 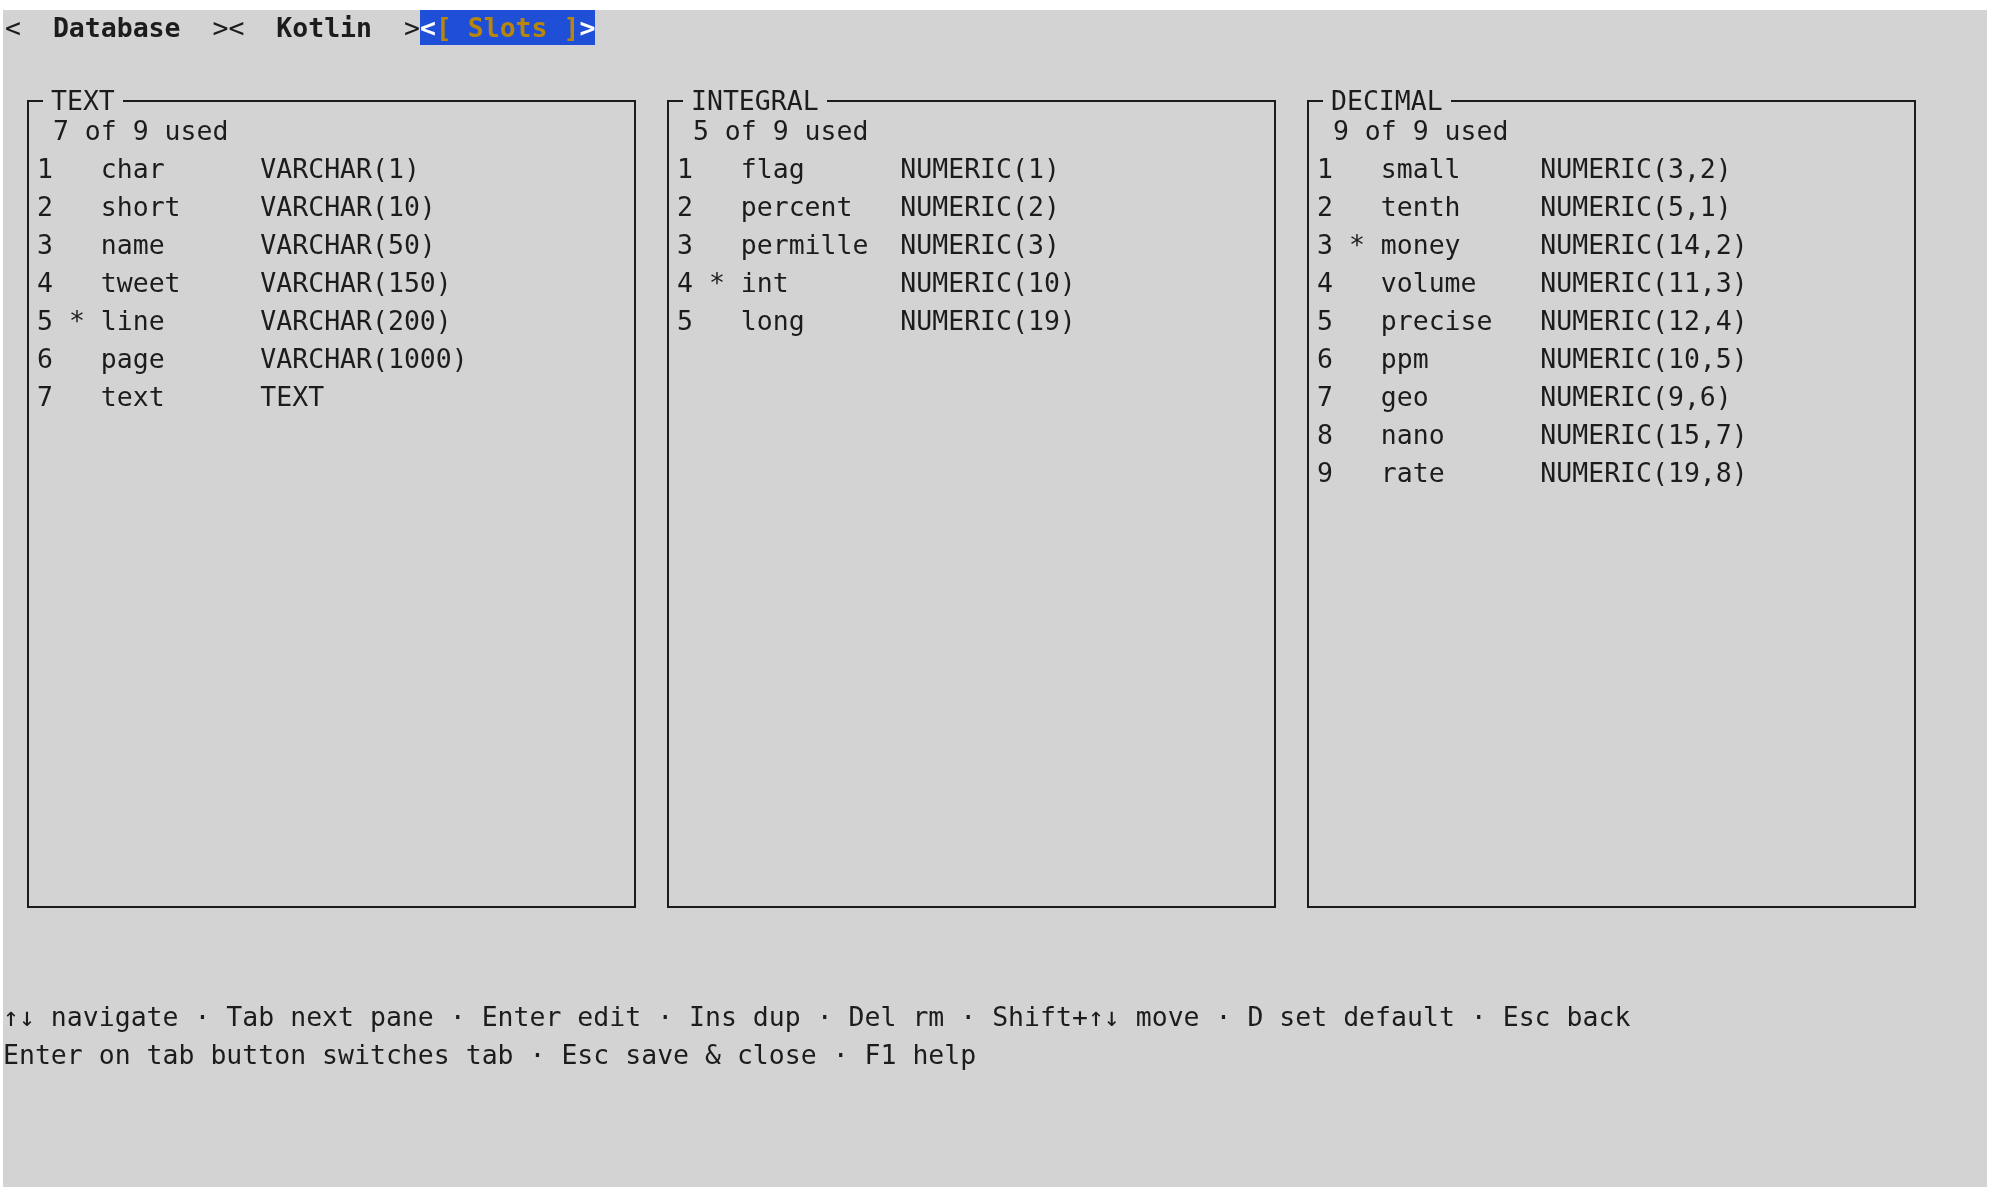 What do you see at coordinates (1325, 473) in the screenshot?
I see `slot-number: 9` at bounding box center [1325, 473].